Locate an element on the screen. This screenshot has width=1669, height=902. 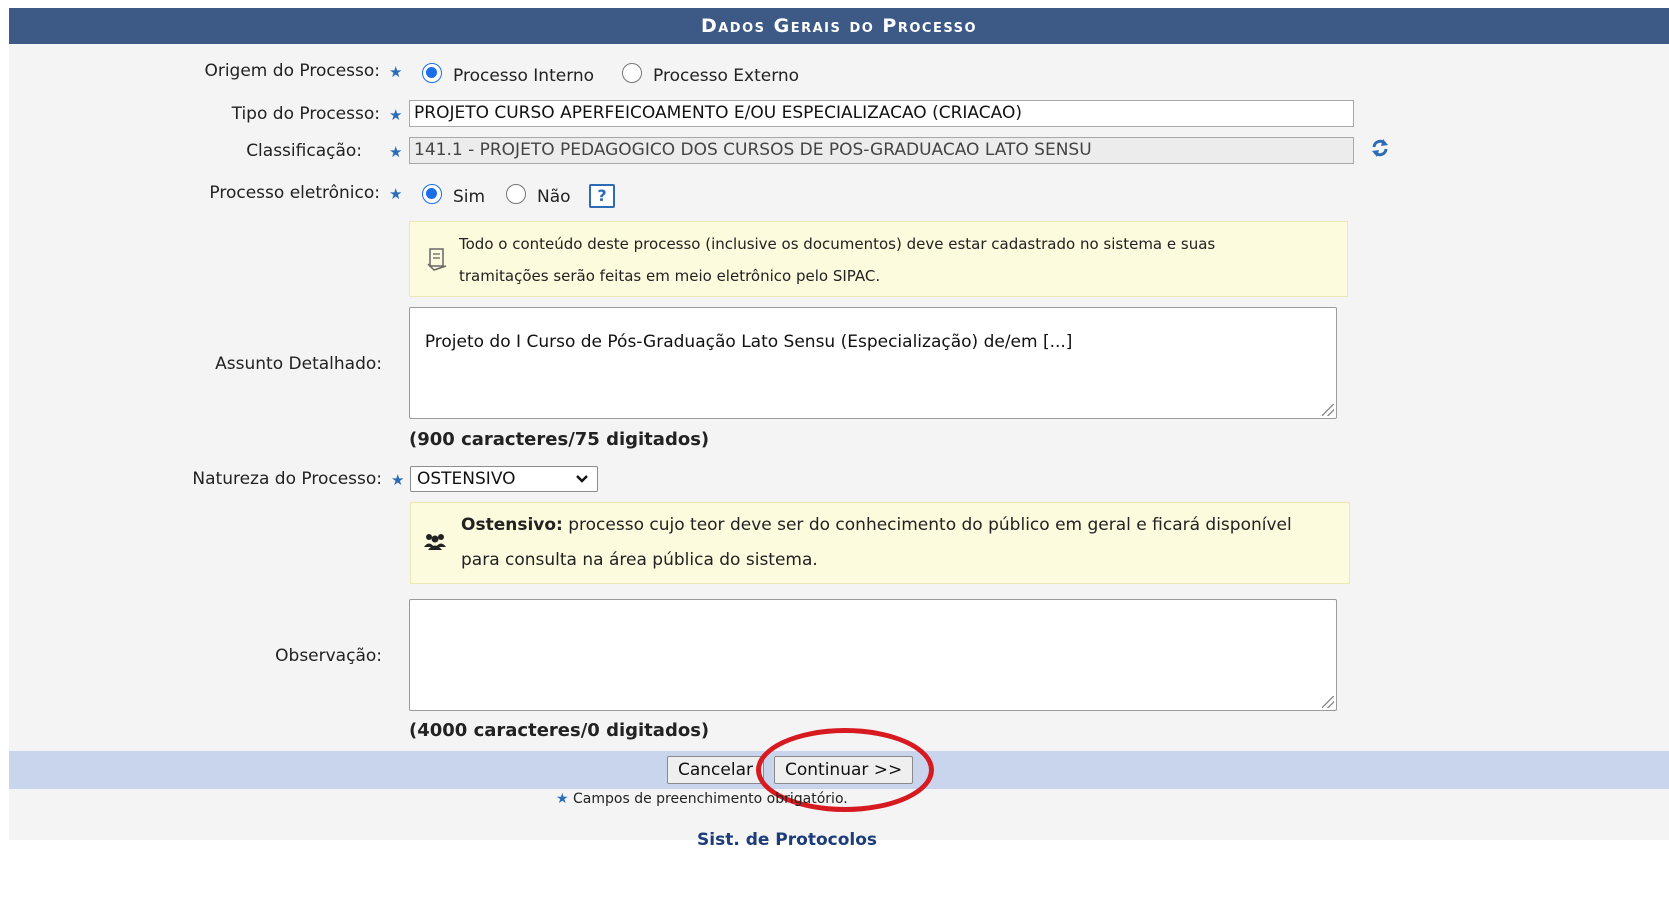
natureza-note-bold: Ostensivo: is located at coordinates (512, 525).